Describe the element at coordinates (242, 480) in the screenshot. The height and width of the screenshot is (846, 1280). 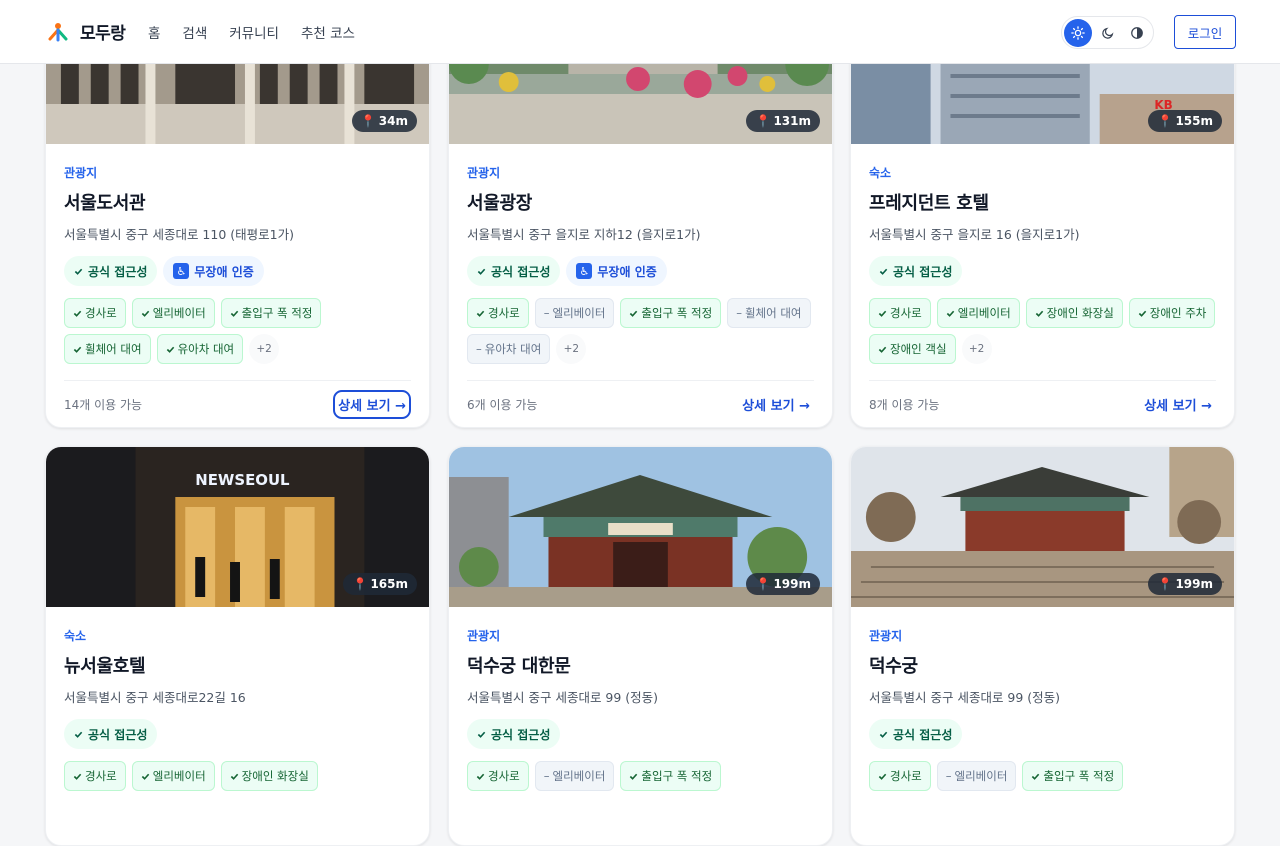
I see `svg-text: NEWSEOUL` at that location.